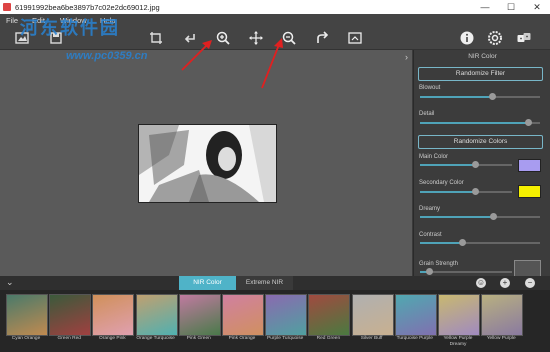 This screenshot has width=550, height=352. What do you see at coordinates (430, 88) in the screenshot?
I see `blowout-label: Blowout` at bounding box center [430, 88].